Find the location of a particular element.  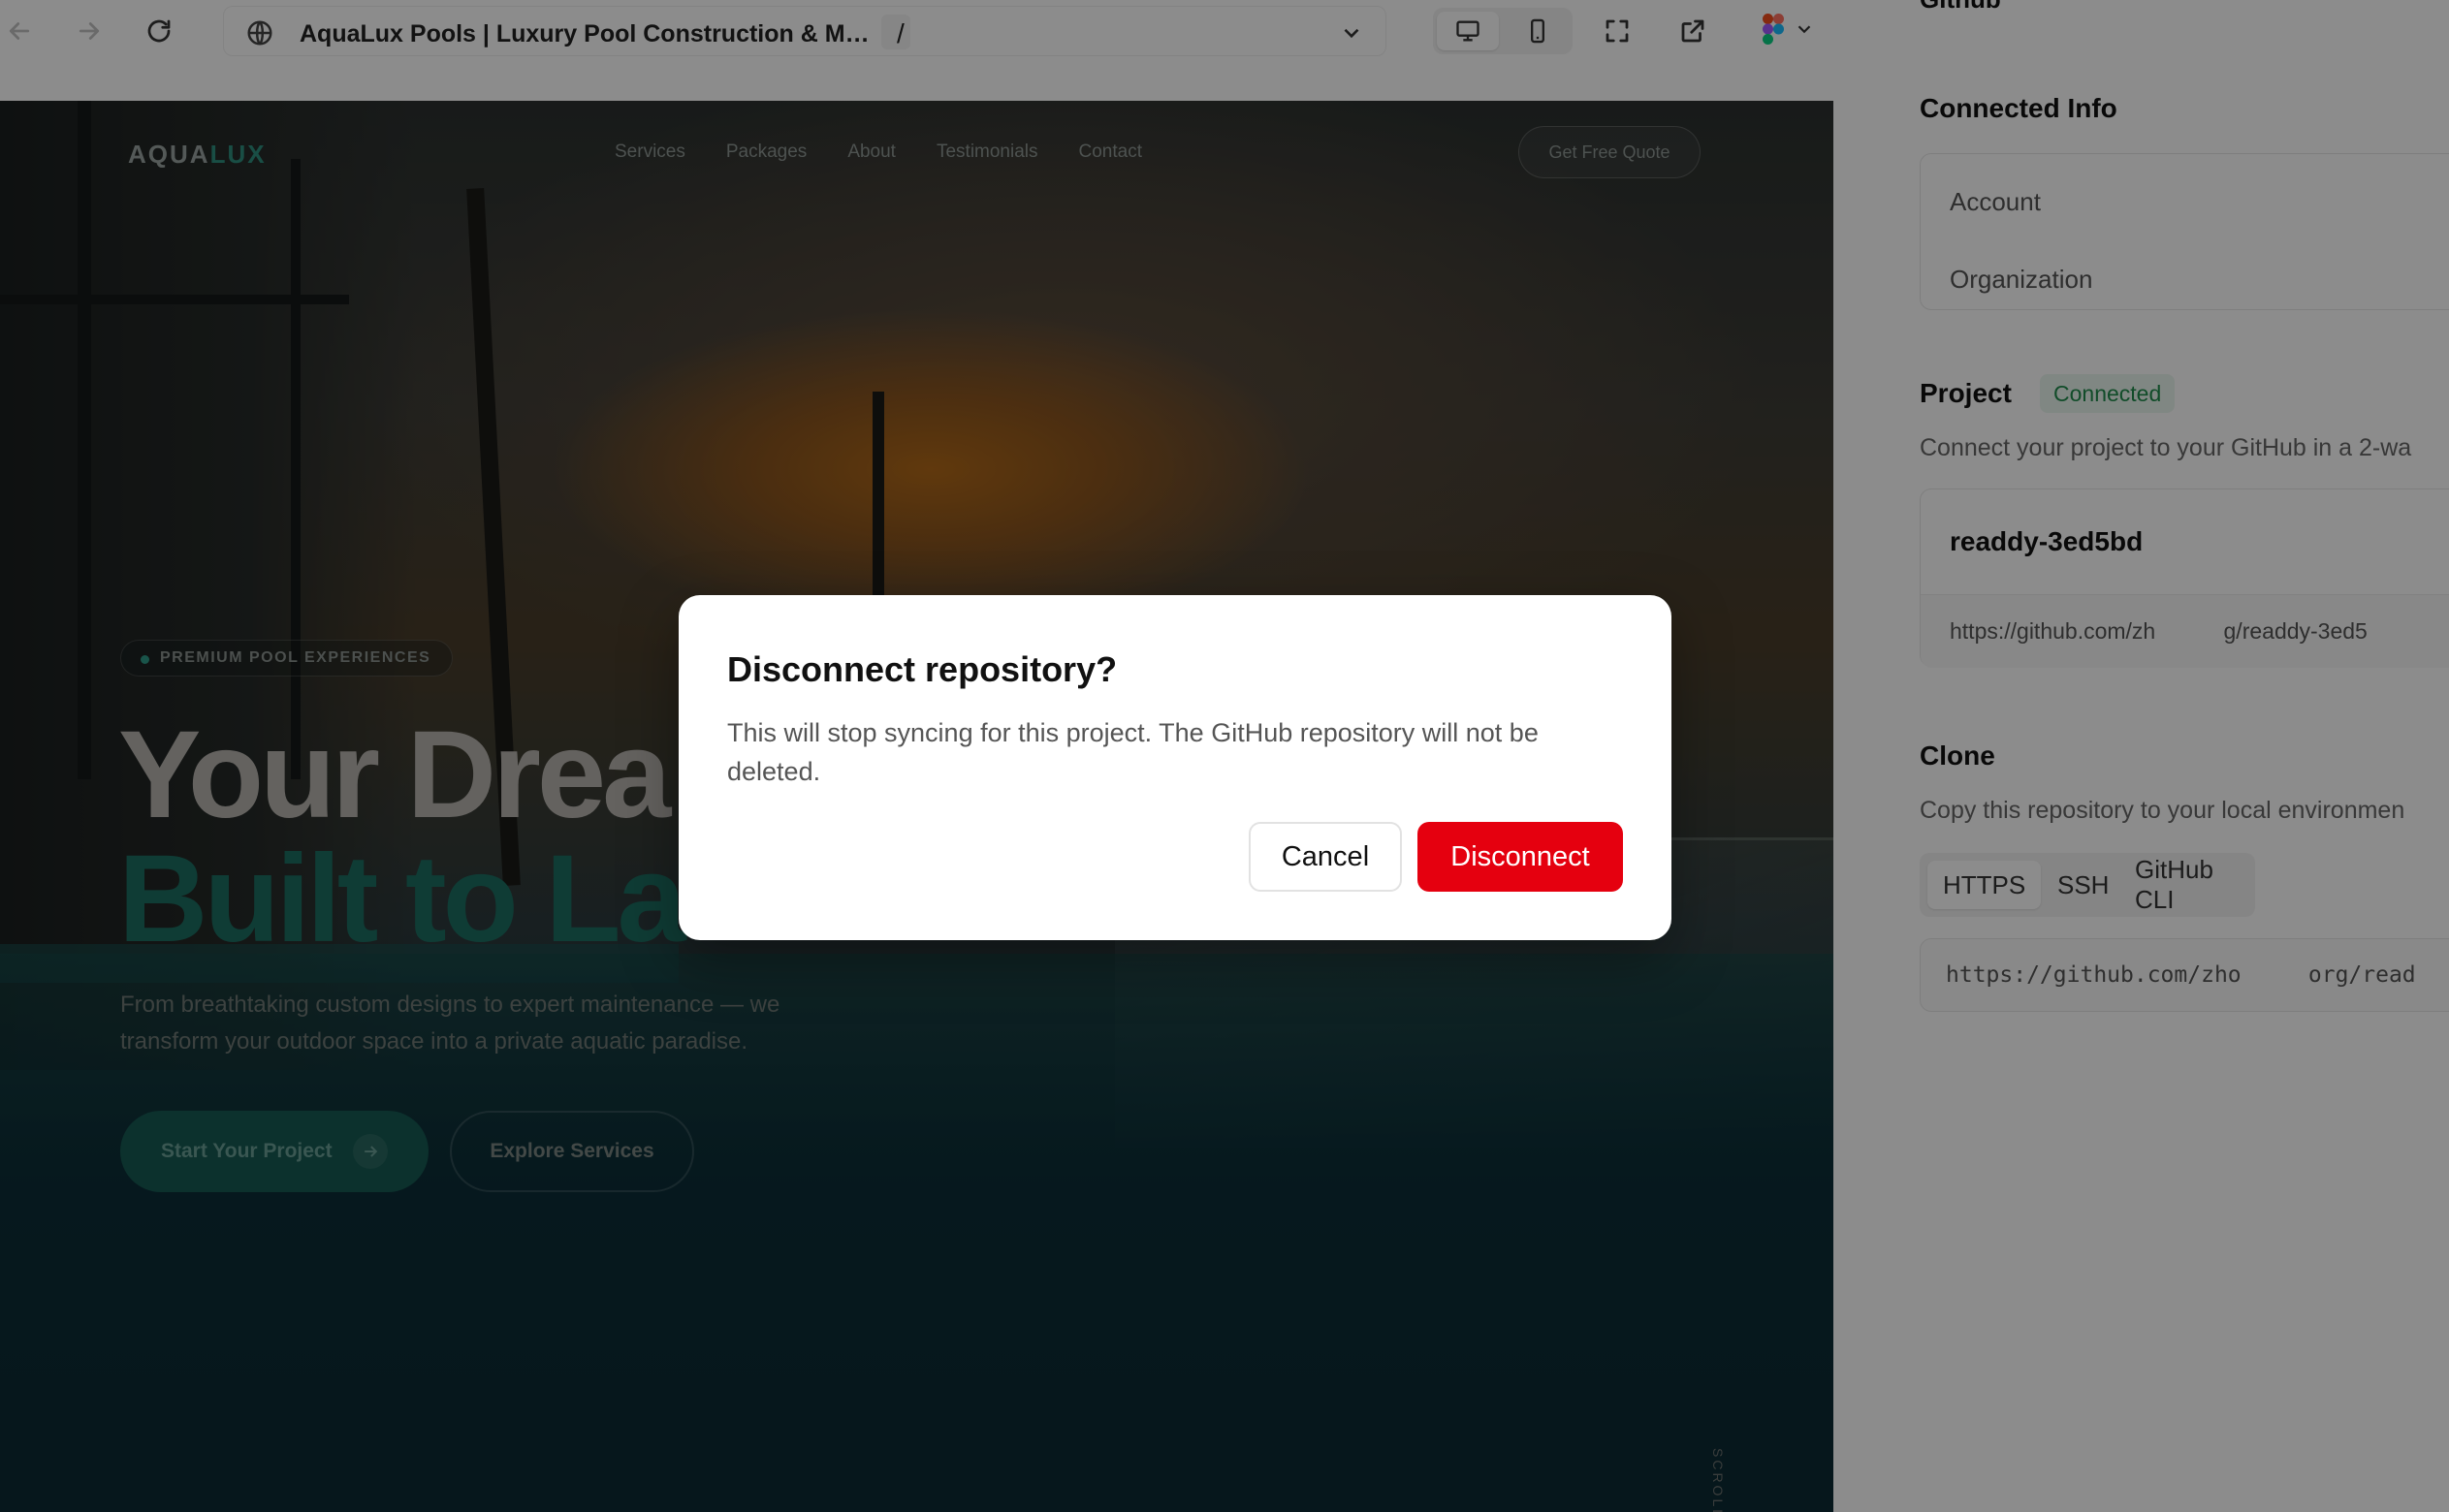

dialog-title: Disconnect repository? is located at coordinates (922, 669).